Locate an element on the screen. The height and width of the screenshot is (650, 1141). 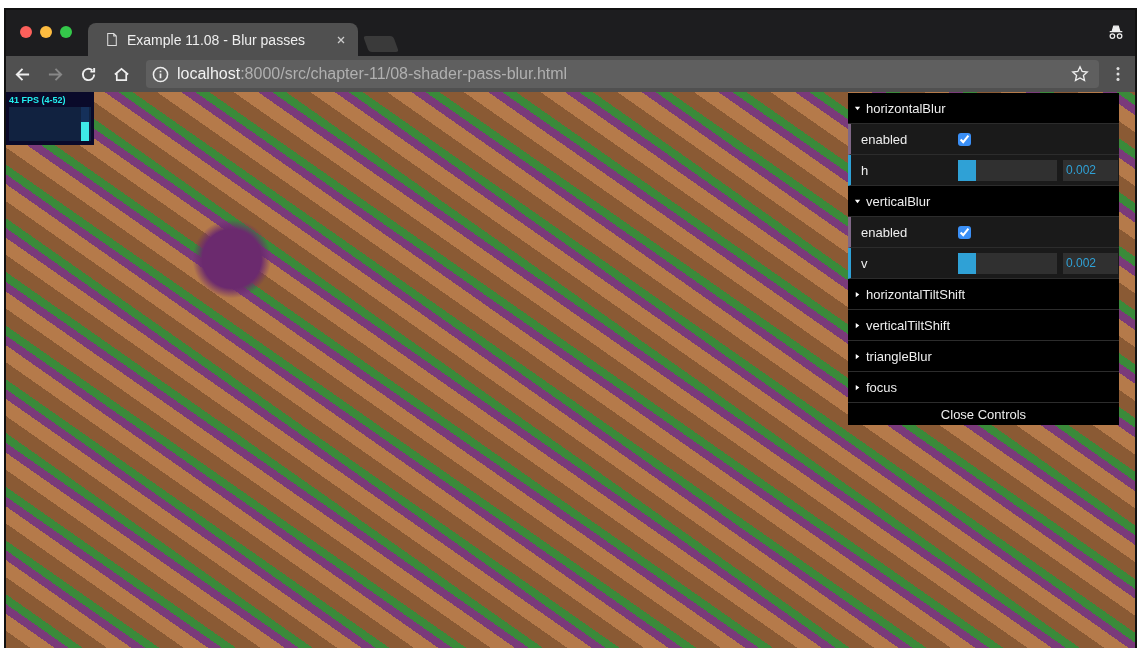
folder-header: triangleBlur is located at coordinates (983, 356).